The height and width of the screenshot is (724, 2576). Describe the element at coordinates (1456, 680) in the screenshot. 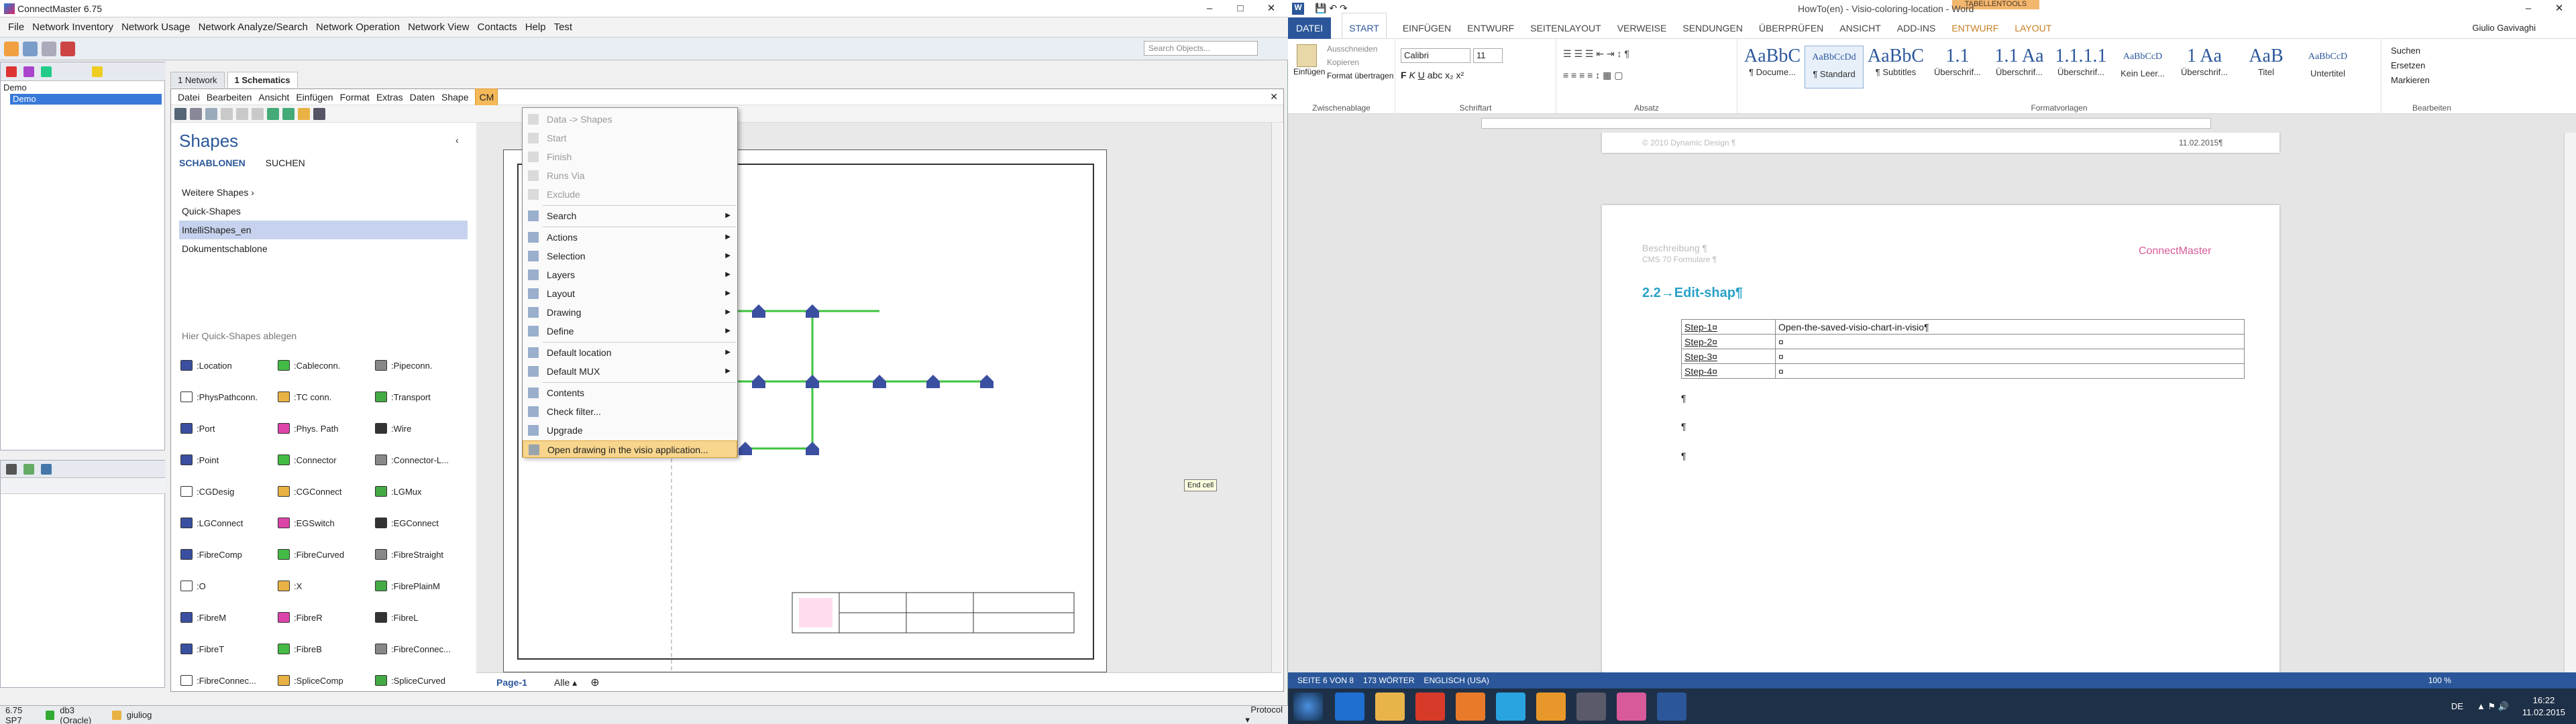

I see `language: ENGLISCH (USA)` at that location.